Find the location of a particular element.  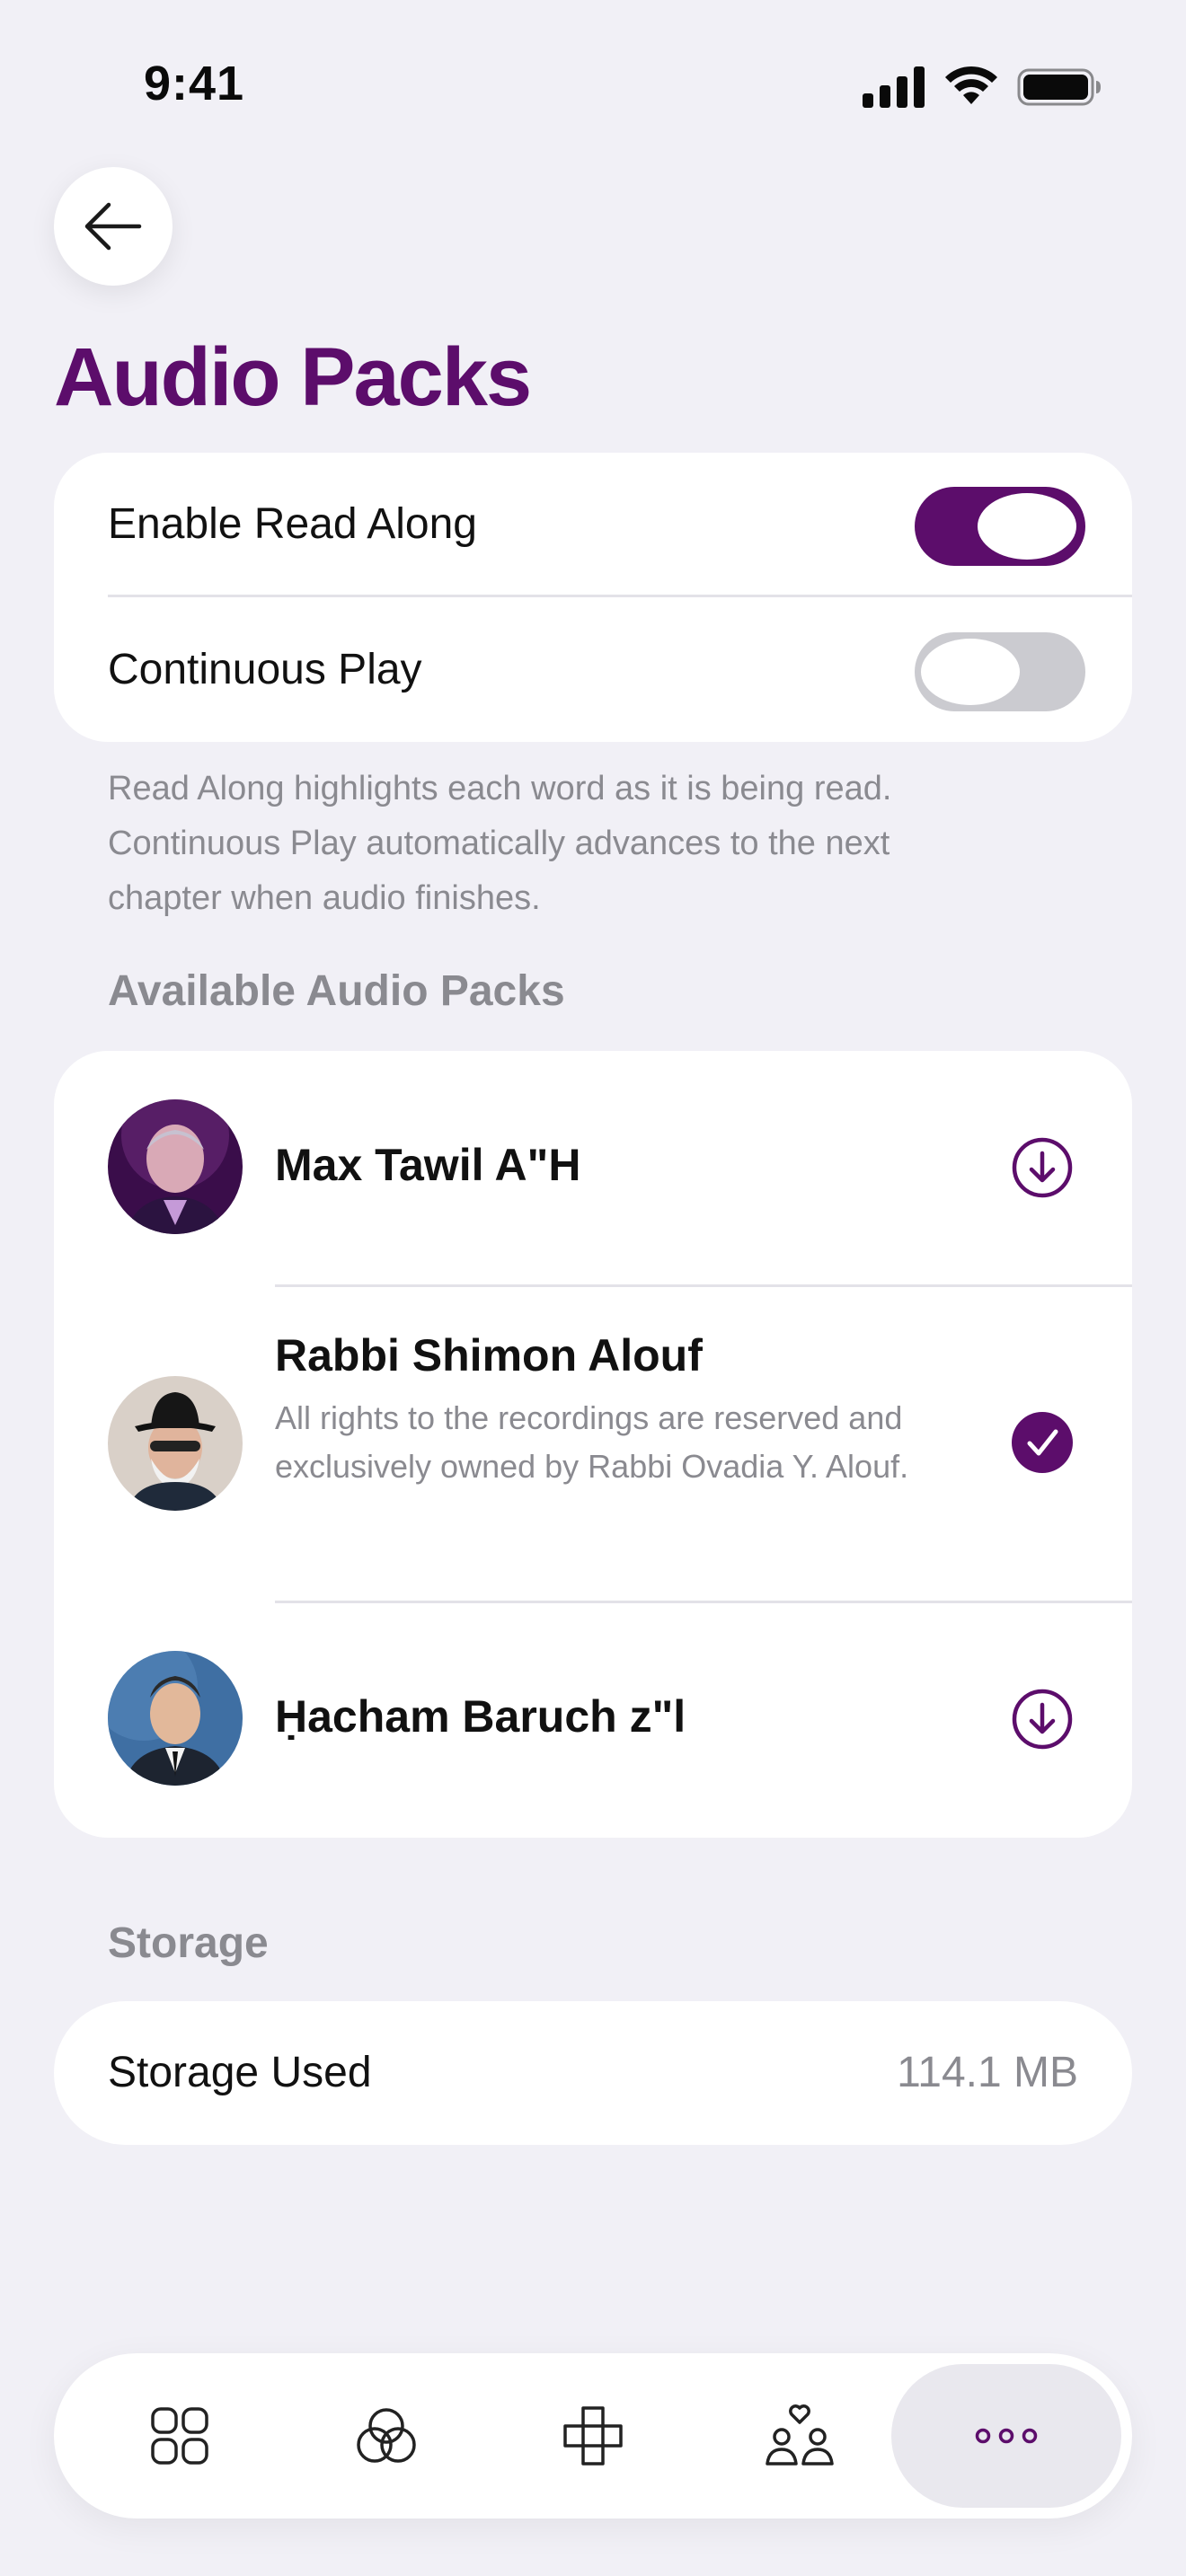

tab-circles is located at coordinates (386, 2436).